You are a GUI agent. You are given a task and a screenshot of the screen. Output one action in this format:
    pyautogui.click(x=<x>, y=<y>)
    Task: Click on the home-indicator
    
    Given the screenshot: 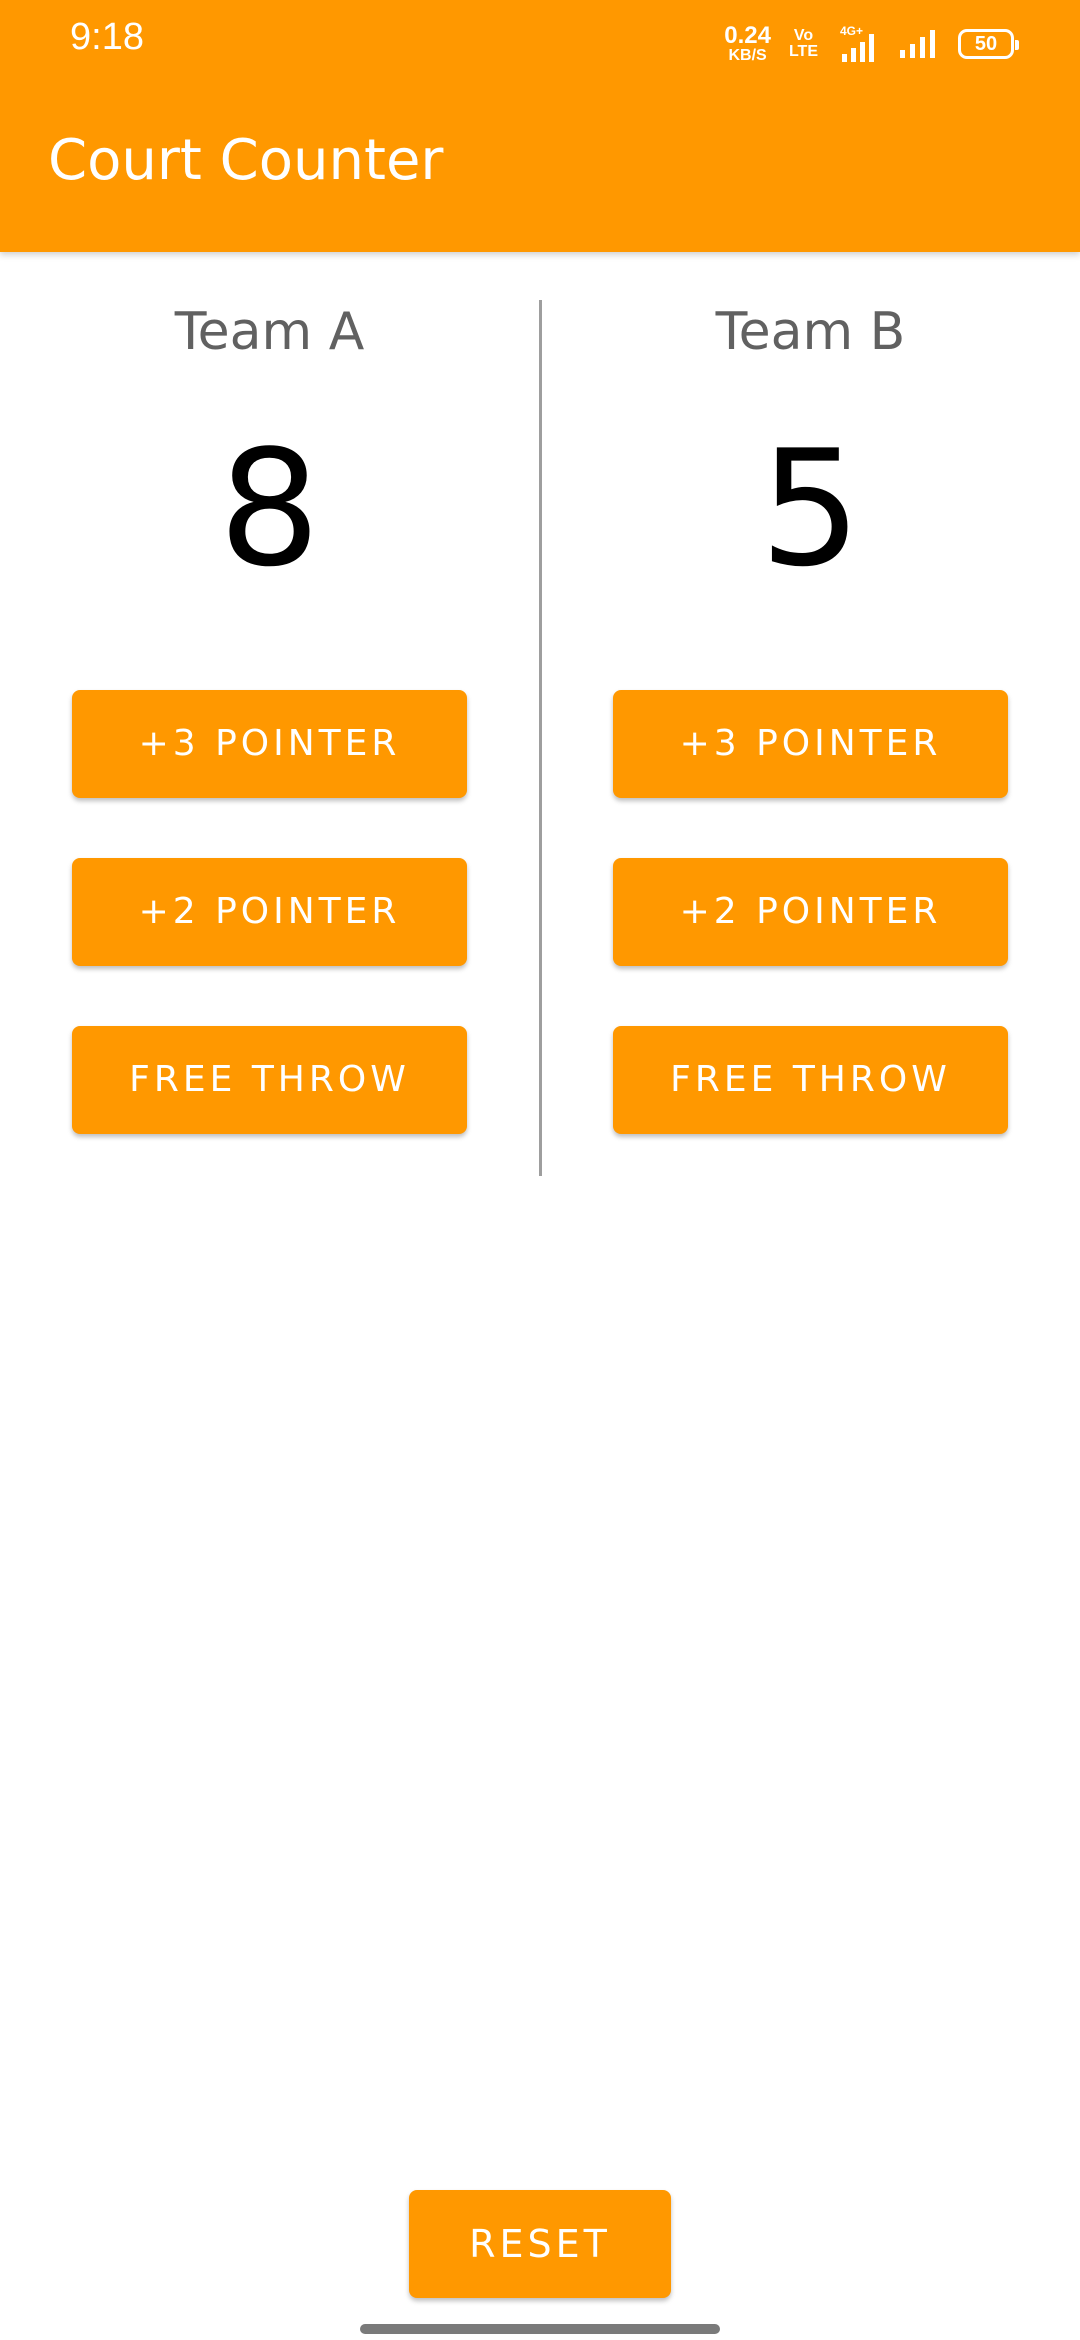 What is the action you would take?
    pyautogui.click(x=540, y=2329)
    